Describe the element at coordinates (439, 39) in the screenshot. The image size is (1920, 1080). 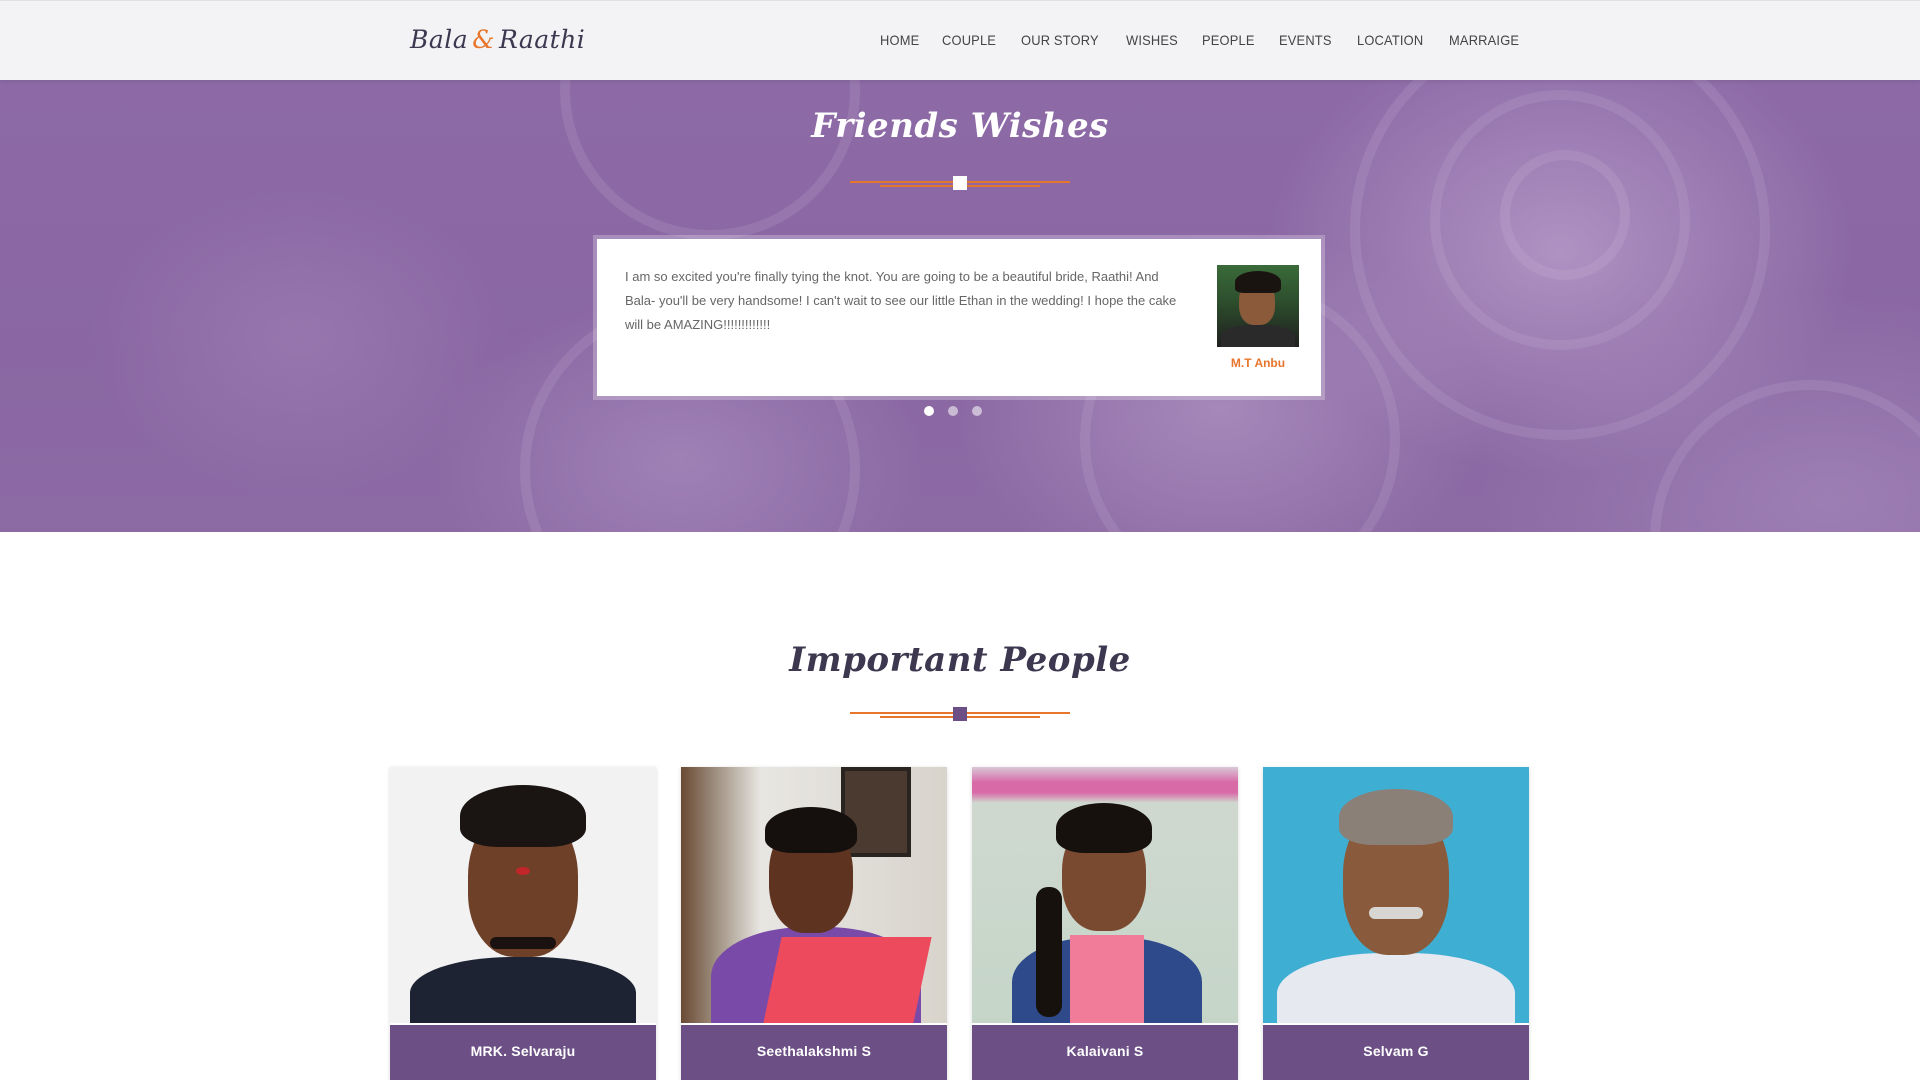
I see `brand-first-name: Bala` at that location.